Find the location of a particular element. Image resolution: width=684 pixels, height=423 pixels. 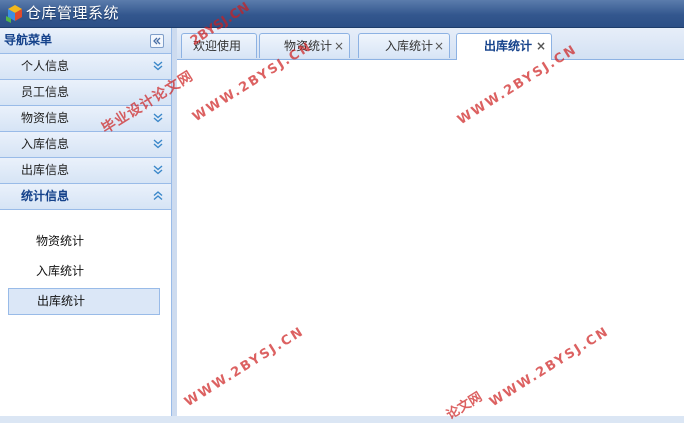

tab-label: 物资统计 is located at coordinates (308, 46).